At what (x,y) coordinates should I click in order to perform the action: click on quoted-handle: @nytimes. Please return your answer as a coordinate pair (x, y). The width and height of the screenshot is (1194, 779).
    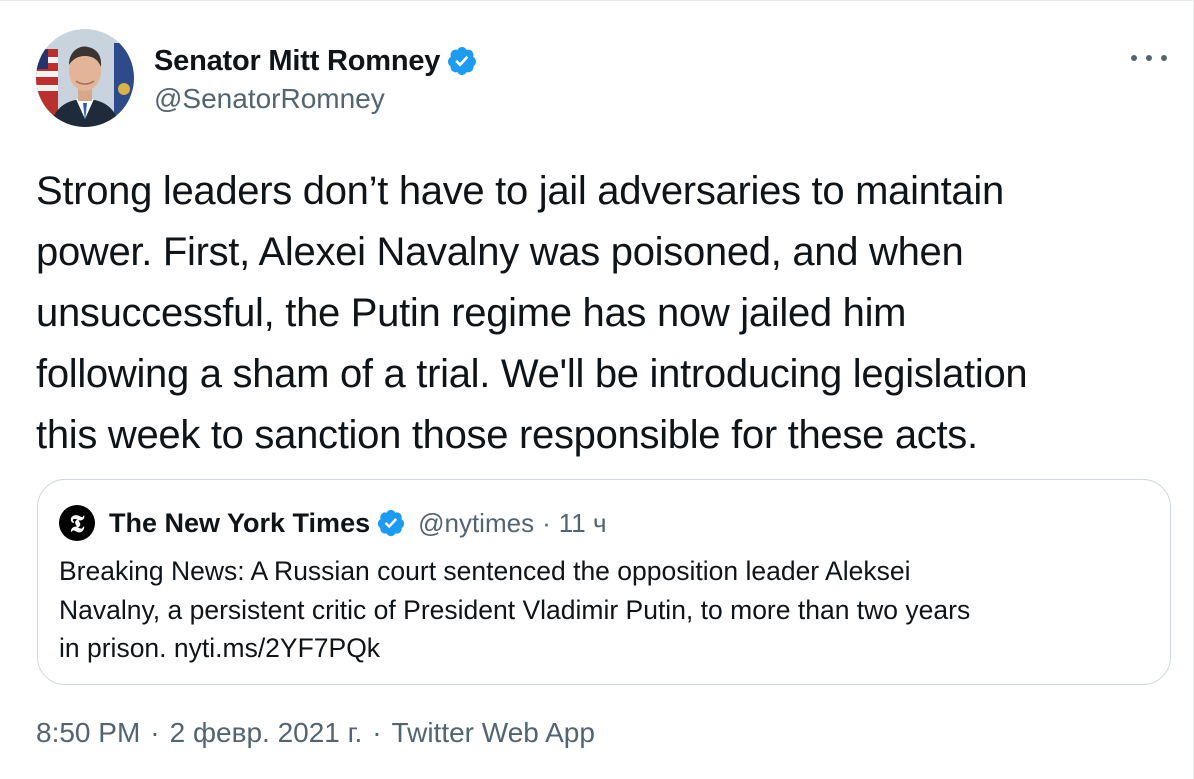
    Looking at the image, I should click on (476, 522).